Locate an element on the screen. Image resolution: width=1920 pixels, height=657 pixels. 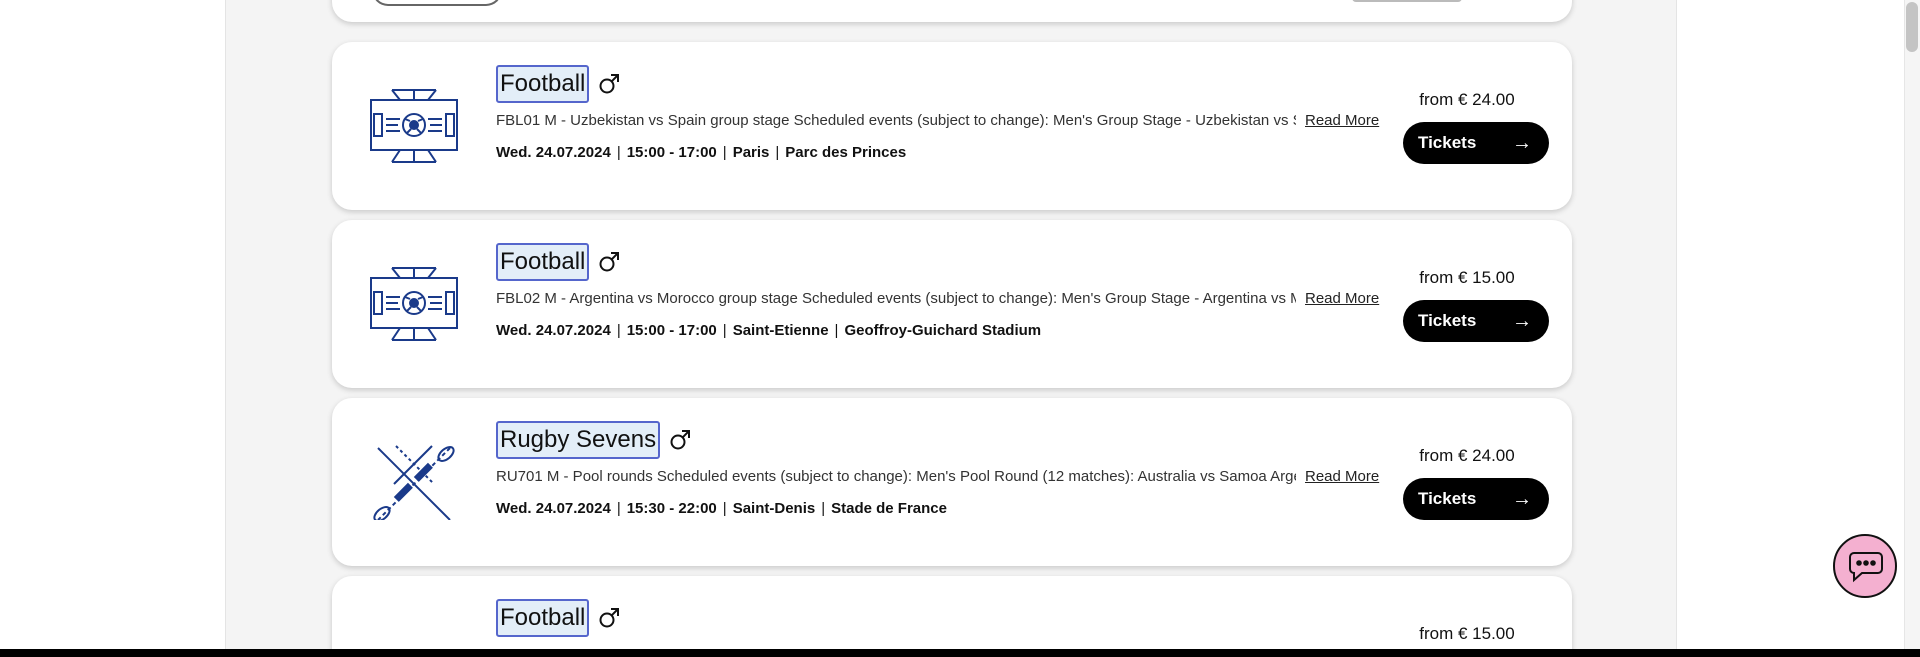
event-city: Saint-Etienne is located at coordinates (780, 330).